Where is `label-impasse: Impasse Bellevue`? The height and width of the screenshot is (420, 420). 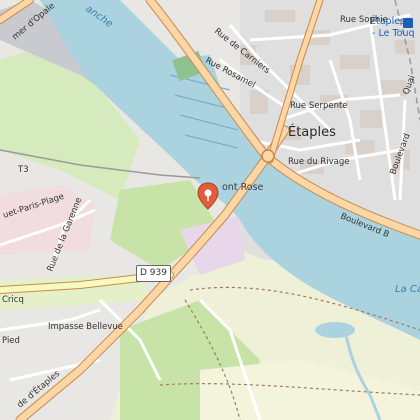
label-impasse: Impasse Bellevue is located at coordinates (85, 327).